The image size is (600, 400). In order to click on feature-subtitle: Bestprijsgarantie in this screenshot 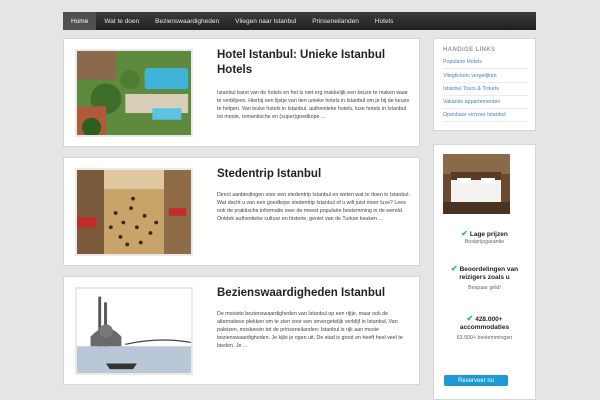, I will do `click(484, 242)`.